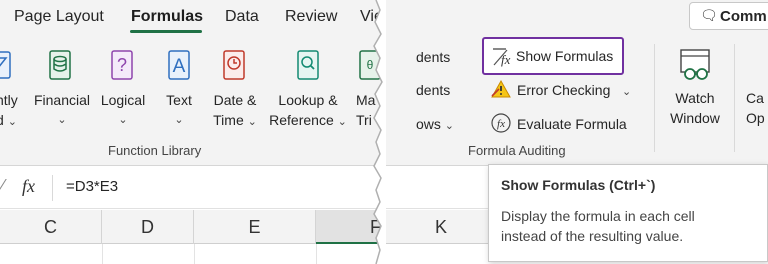 Image resolution: width=768 pixels, height=264 pixels. Describe the element at coordinates (28, 186) in the screenshot. I see `insert-function-icon: fx` at that location.